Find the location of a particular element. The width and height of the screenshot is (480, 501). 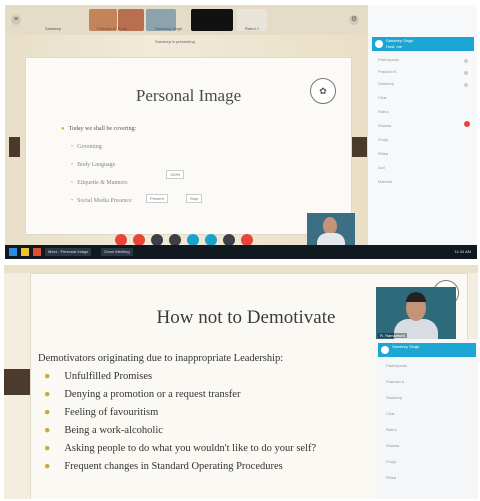

sub-bullet: • Body Language is located at coordinates (93, 165).